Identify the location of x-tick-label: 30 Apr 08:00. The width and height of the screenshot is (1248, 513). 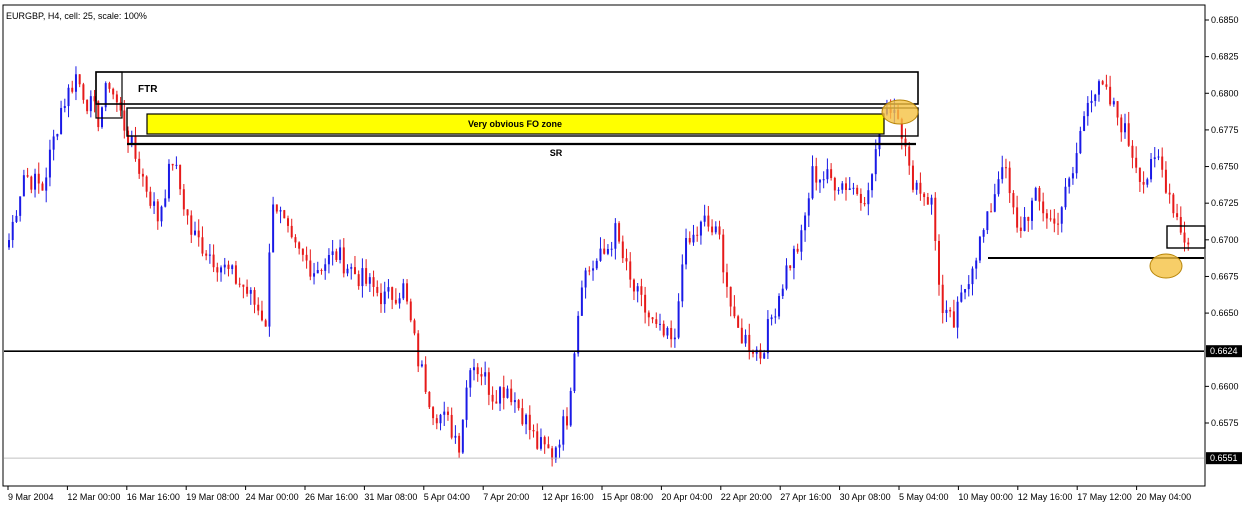
(865, 497).